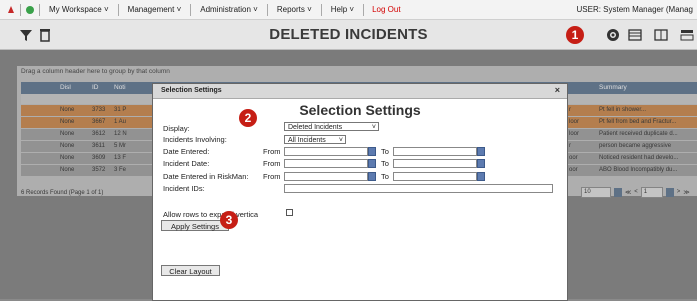  Describe the element at coordinates (98, 170) in the screenshot. I see `cell-id: 3572` at that location.